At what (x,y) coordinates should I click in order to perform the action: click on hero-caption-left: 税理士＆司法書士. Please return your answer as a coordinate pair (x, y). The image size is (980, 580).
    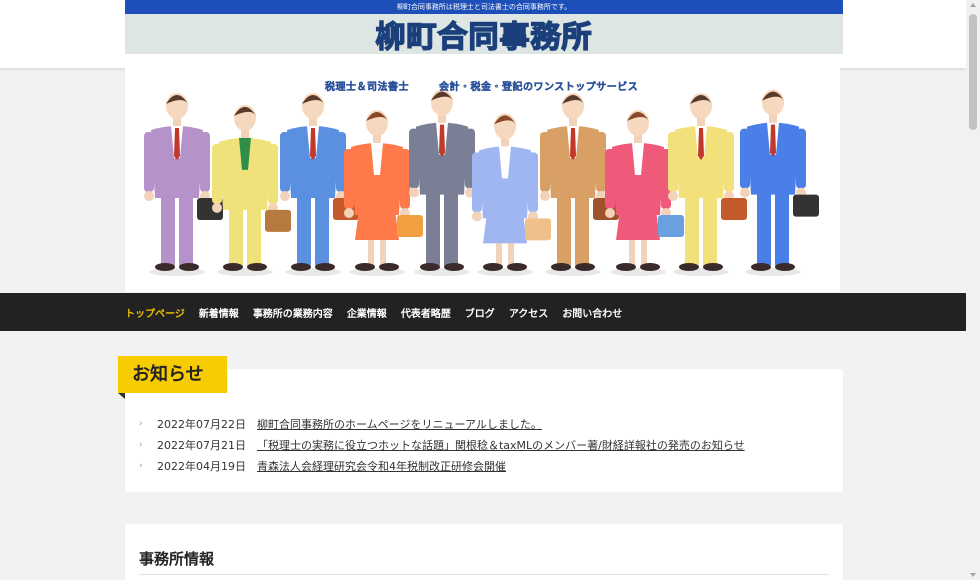
    Looking at the image, I should click on (367, 87).